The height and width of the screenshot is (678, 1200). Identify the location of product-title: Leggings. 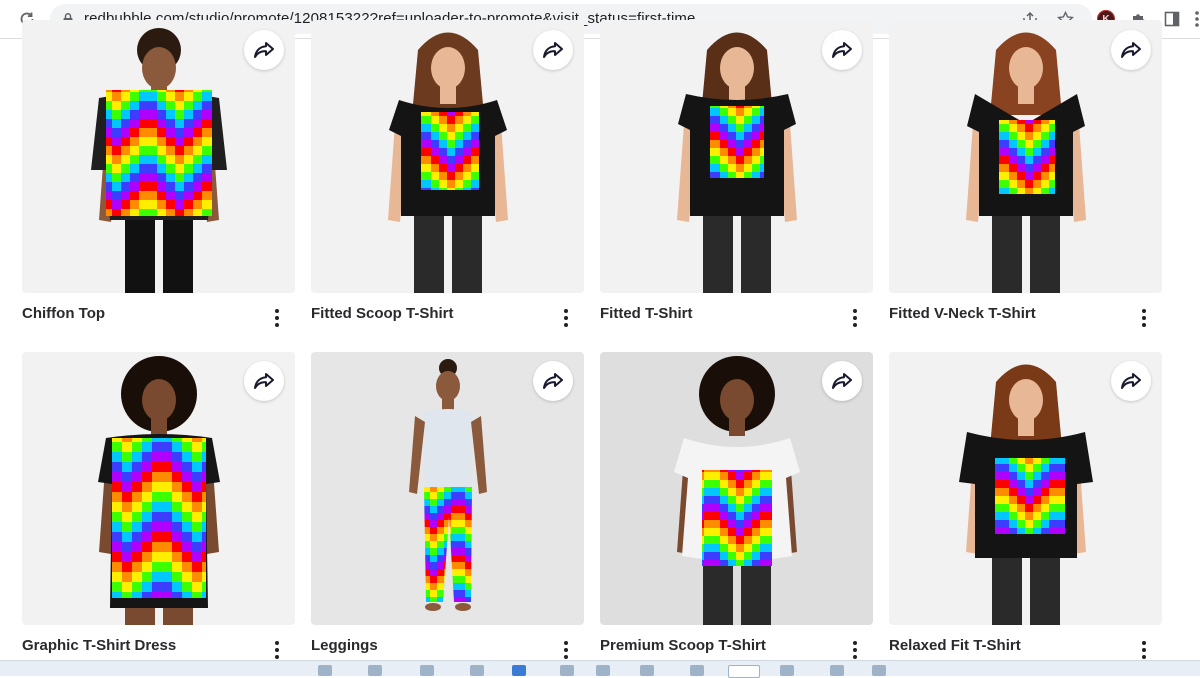
(344, 645).